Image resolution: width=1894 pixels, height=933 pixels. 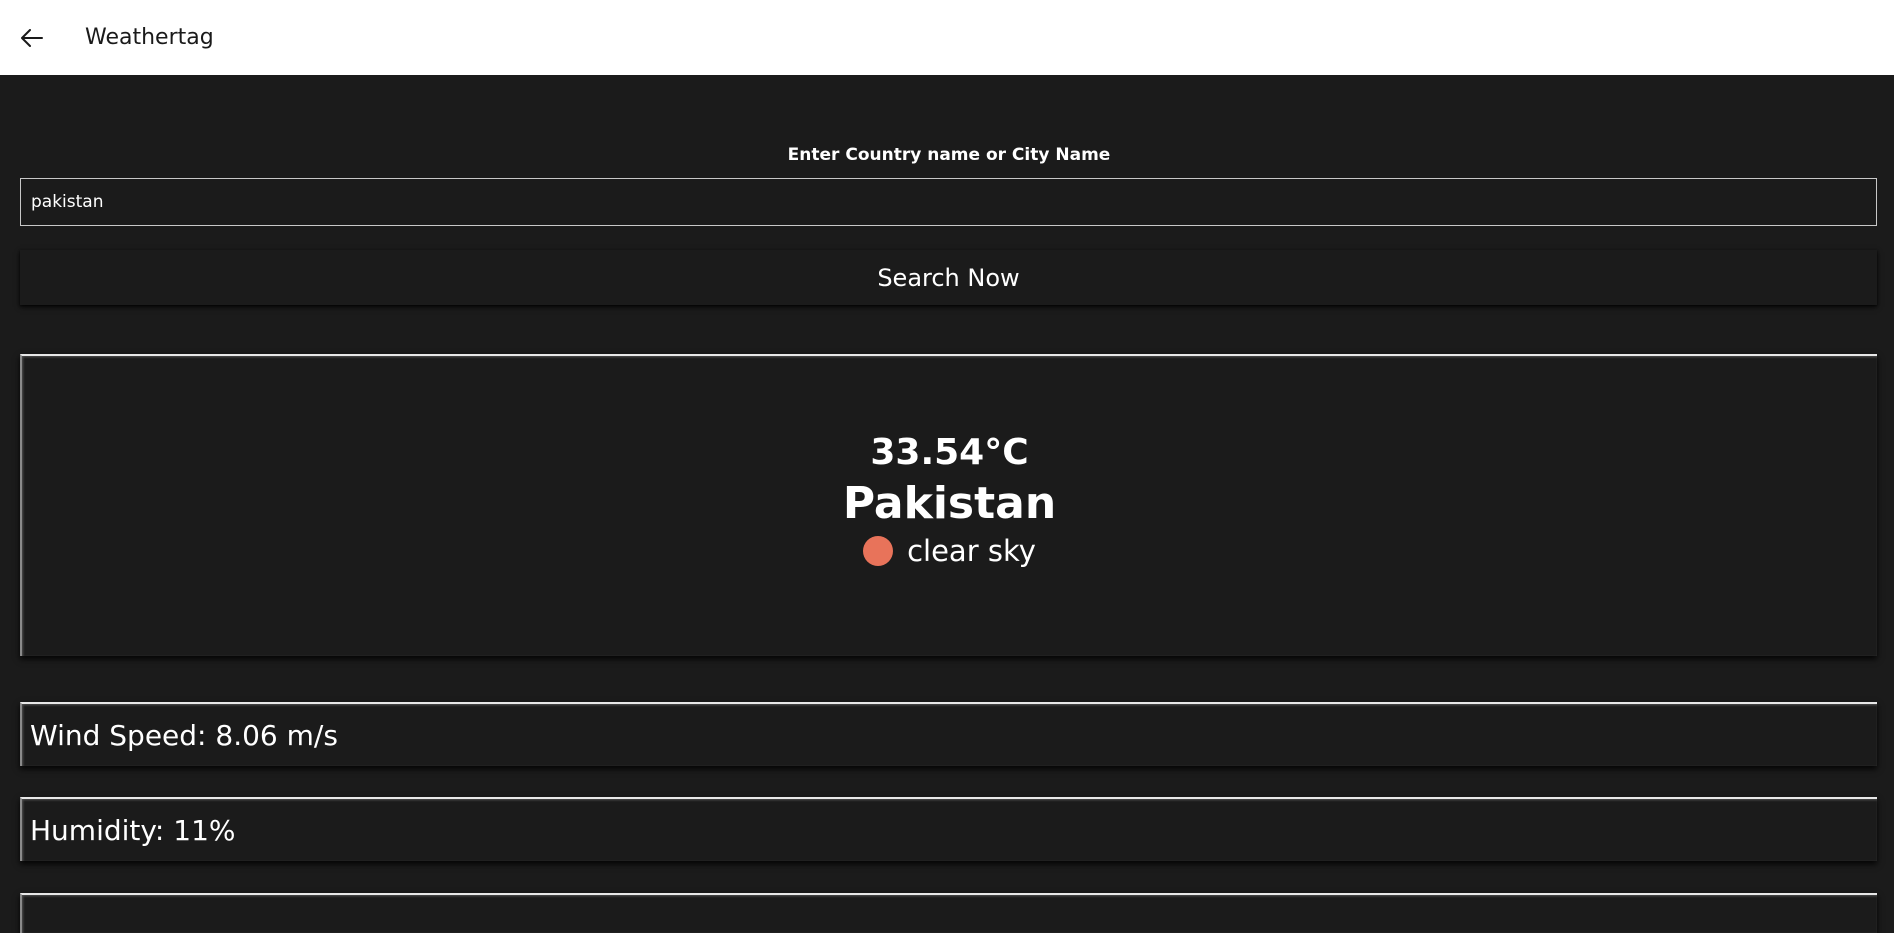 What do you see at coordinates (948, 734) in the screenshot?
I see `wind-speed-card: Wind Speed: 8.06 m/s` at bounding box center [948, 734].